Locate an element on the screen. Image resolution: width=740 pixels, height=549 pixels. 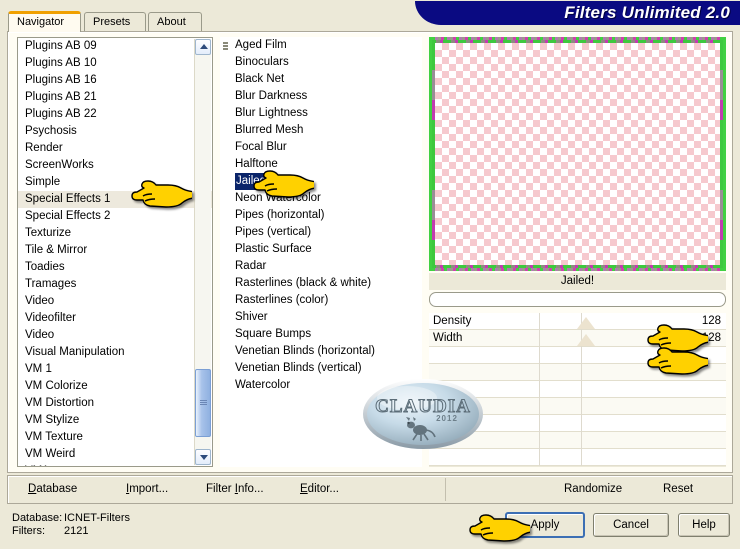
category-item: Texturize is located at coordinates (115, 233).